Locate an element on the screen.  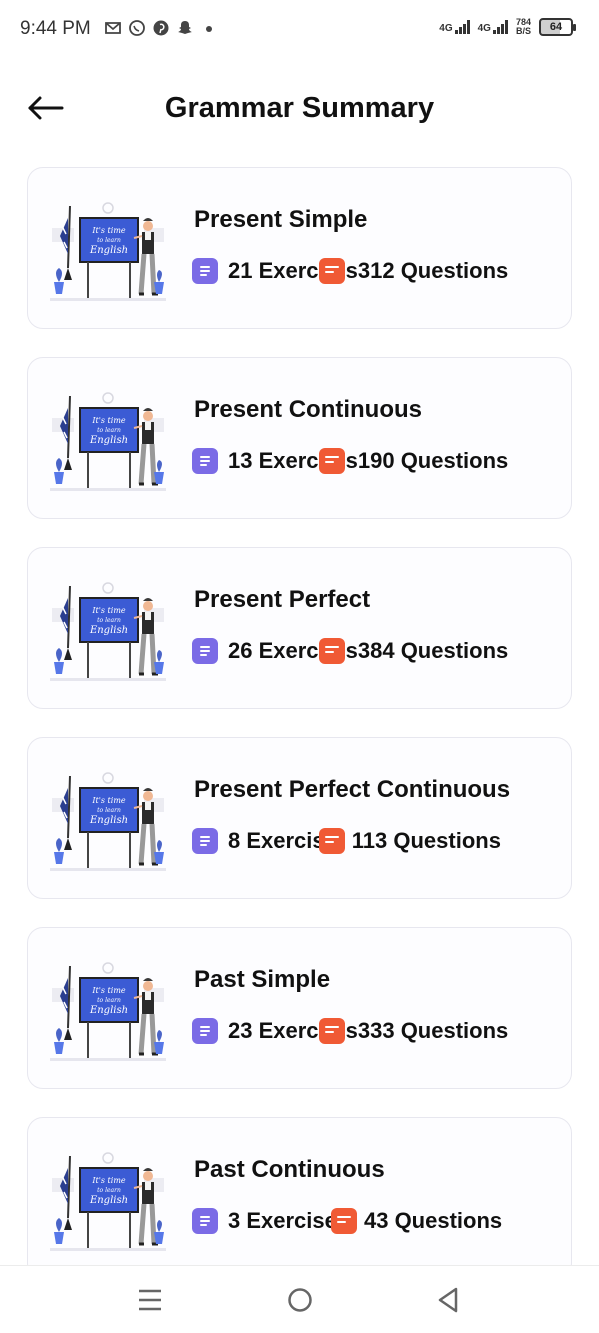
exercise-count: 26 Exerci is located at coordinates (276, 650).